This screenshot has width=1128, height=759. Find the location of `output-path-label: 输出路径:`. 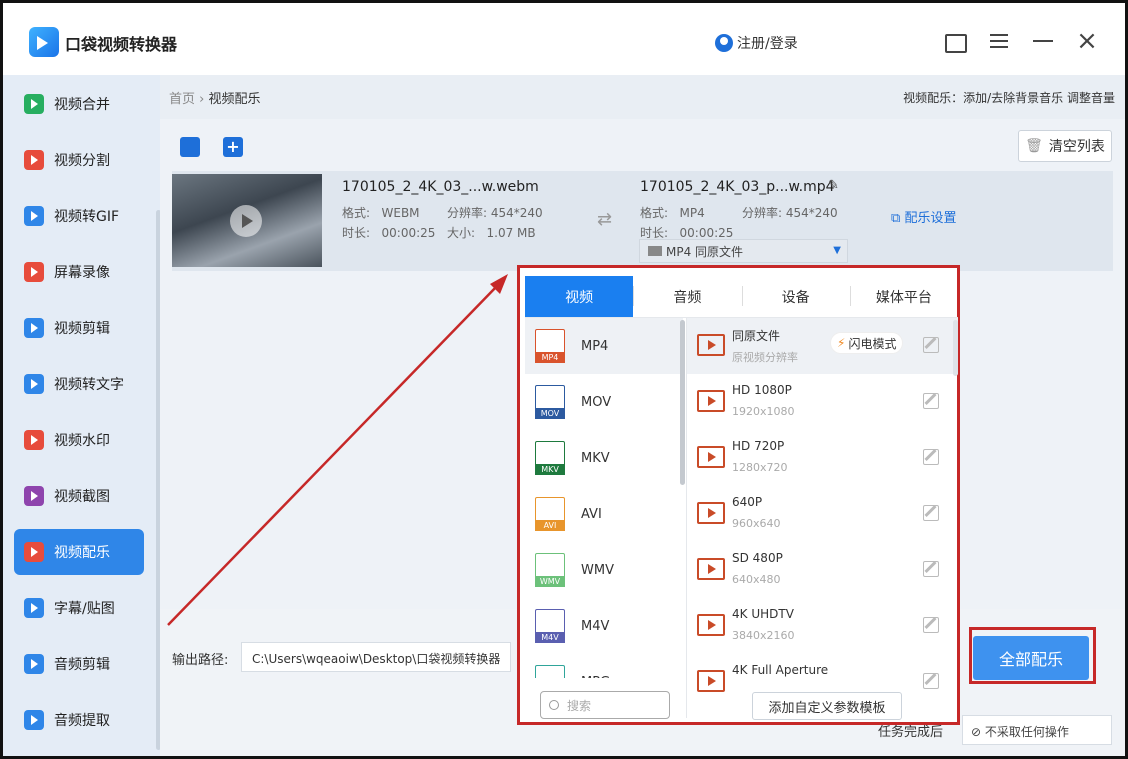

output-path-label: 输出路径: is located at coordinates (200, 660).